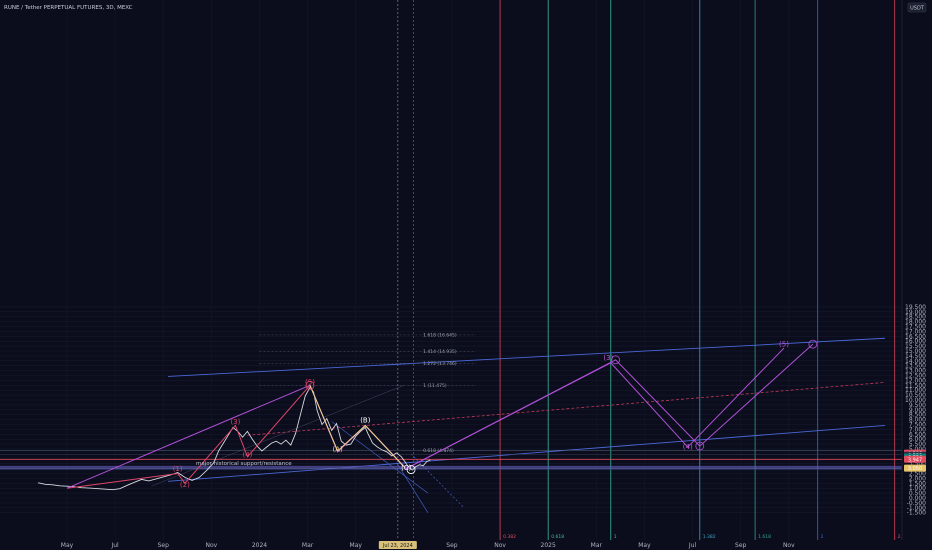 This screenshot has width=932, height=550. I want to click on fib-level-label: 1.414 (14.935), so click(440, 352).